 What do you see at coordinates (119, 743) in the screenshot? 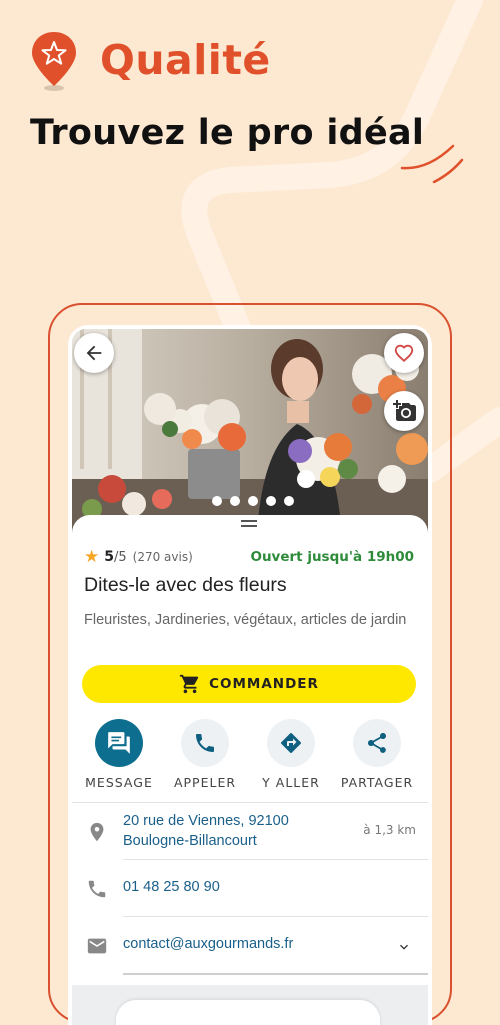
I see `message-icon` at bounding box center [119, 743].